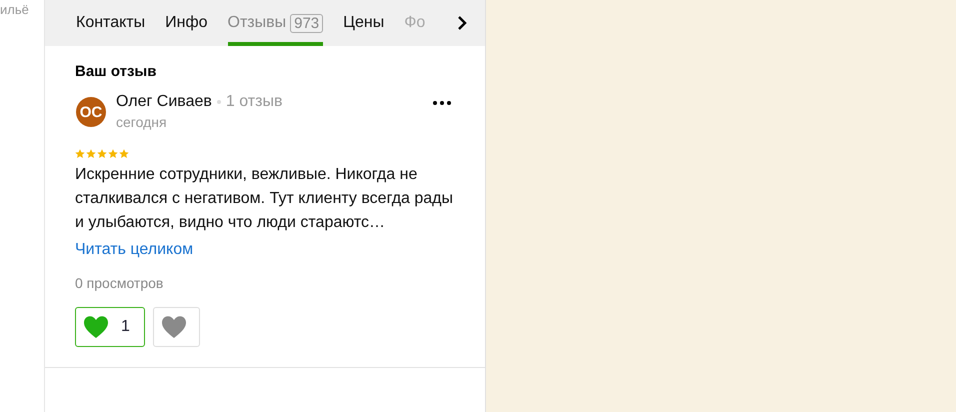 This screenshot has width=956, height=412. What do you see at coordinates (119, 283) in the screenshot?
I see `views-count: 0 просмотров` at bounding box center [119, 283].